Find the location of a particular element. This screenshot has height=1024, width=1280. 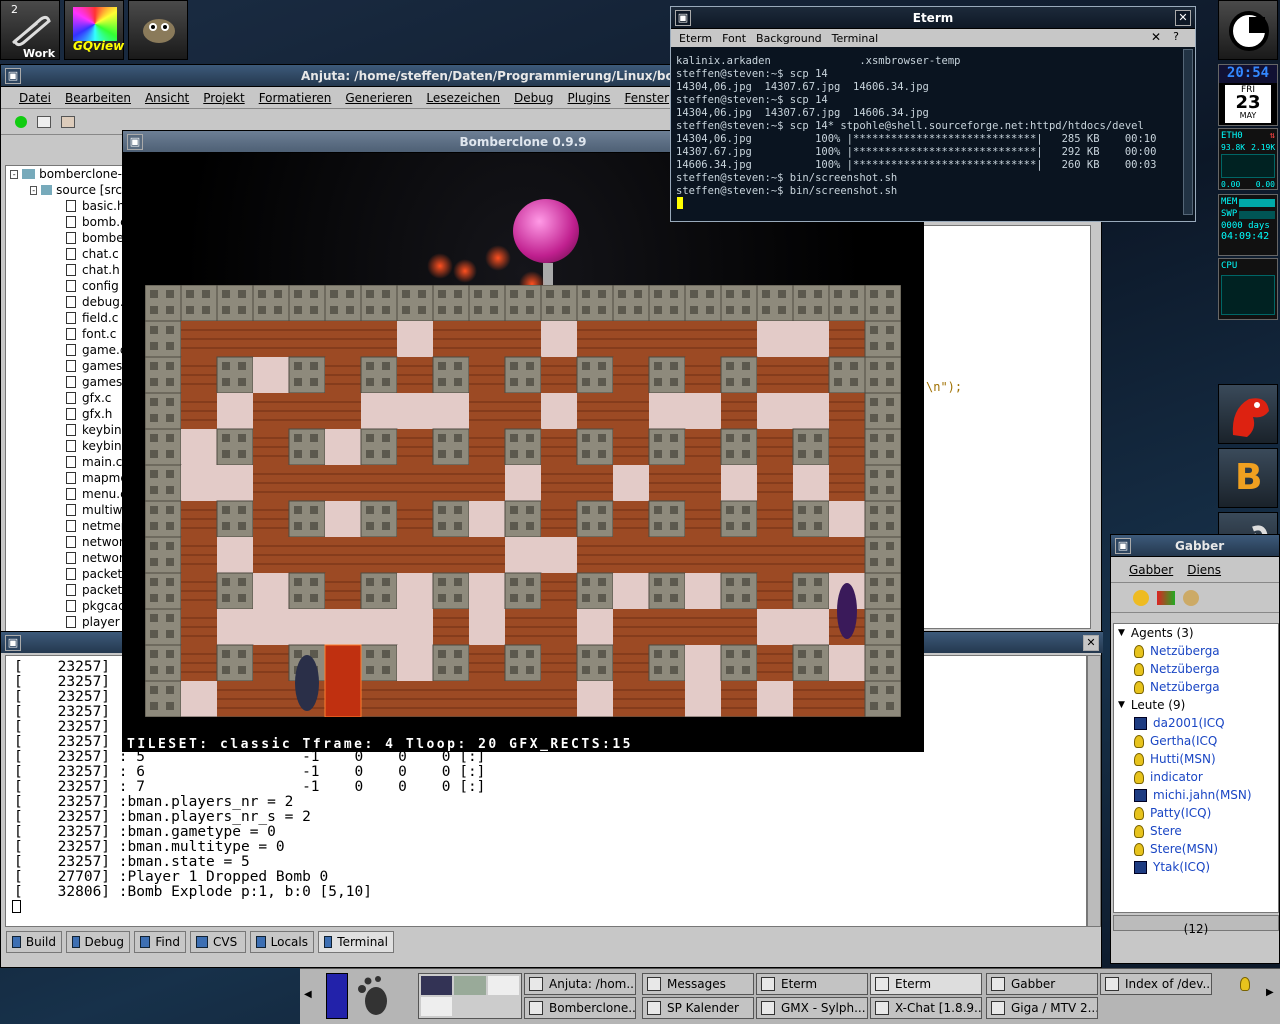

anjuta-menu-item: Fenster is located at coordinates (647, 98).